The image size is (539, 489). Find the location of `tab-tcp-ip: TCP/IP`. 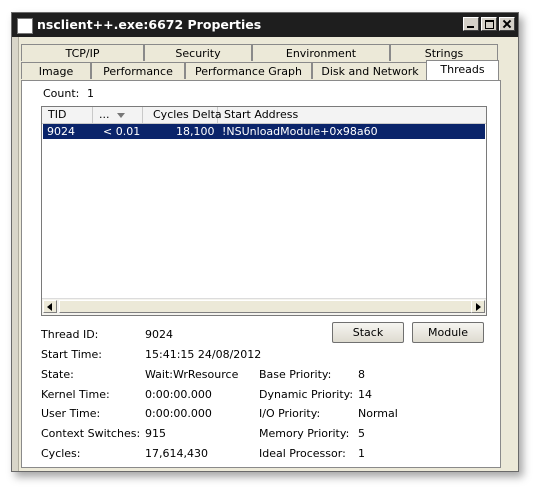

tab-tcp-ip: TCP/IP is located at coordinates (82, 52).